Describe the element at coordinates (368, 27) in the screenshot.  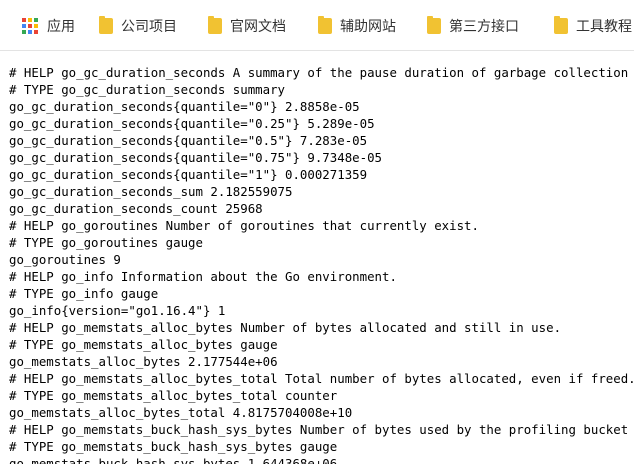
I see `bookmark-label: 辅助网站` at that location.